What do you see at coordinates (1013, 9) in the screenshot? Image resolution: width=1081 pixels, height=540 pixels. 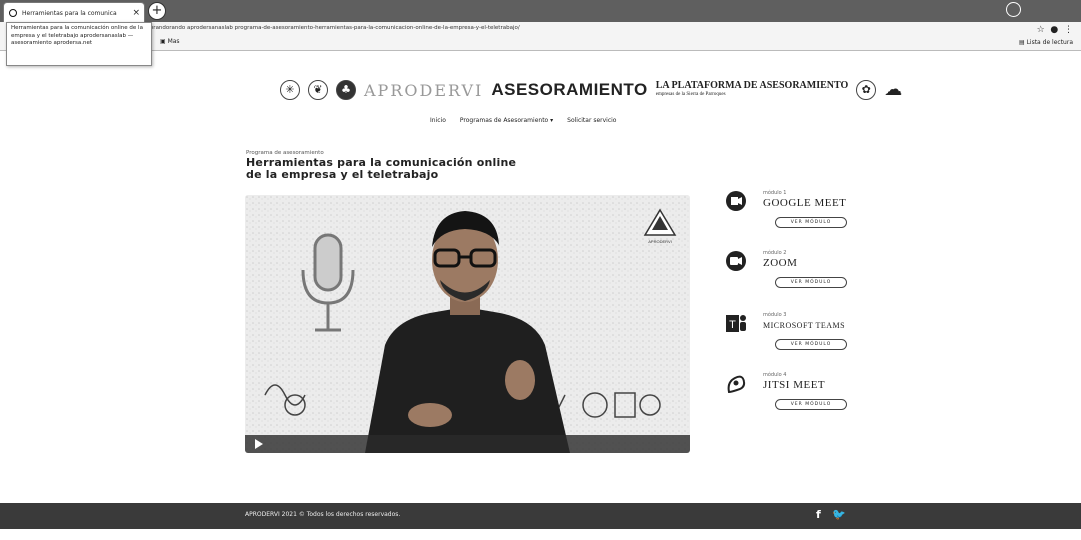 I see `profile-icon` at bounding box center [1013, 9].